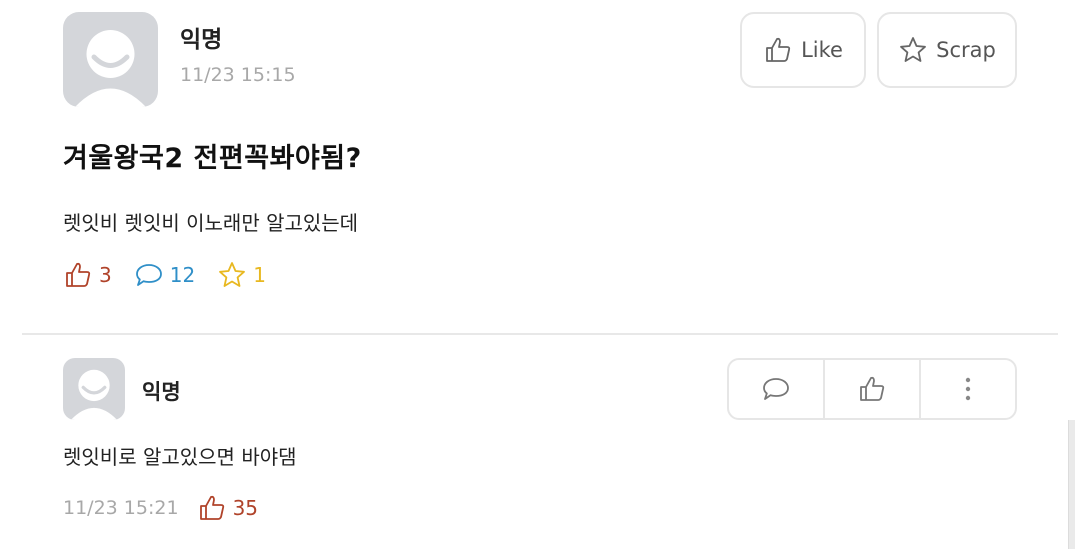 This screenshot has height=549, width=1075. What do you see at coordinates (180, 457) in the screenshot?
I see `comment-text: 렛잇비로 알고있으면 바야댐` at bounding box center [180, 457].